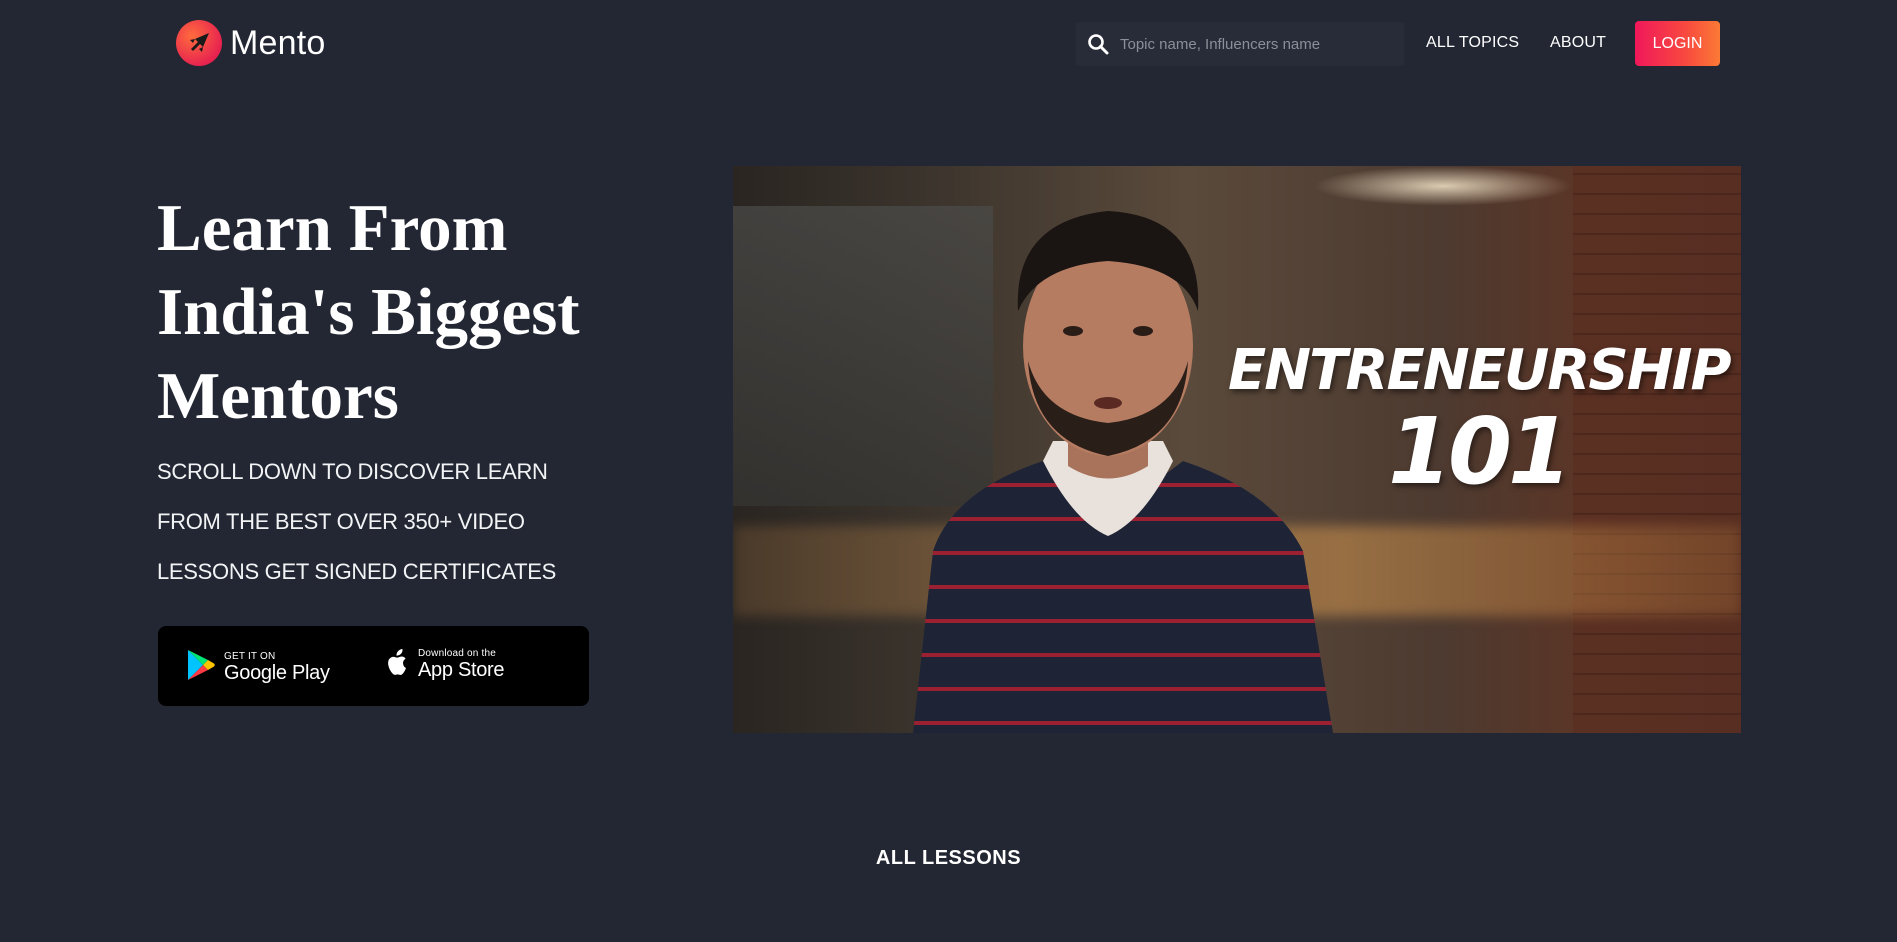  Describe the element at coordinates (199, 43) in the screenshot. I see `rocket-icon` at that location.